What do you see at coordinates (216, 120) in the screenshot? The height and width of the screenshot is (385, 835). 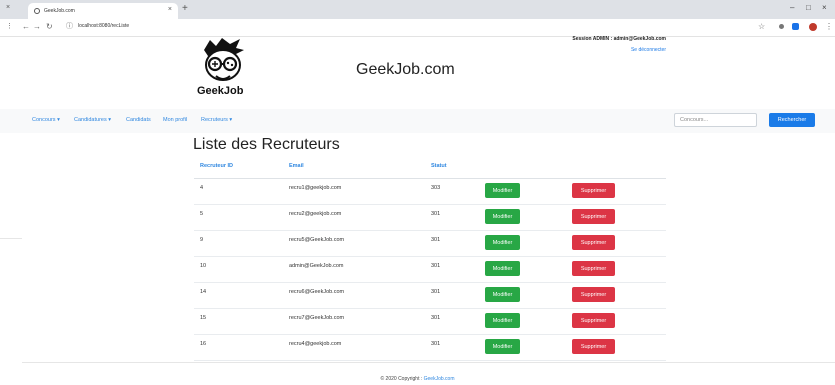 I see `nav-recruteurs: Recruteurs ▾` at bounding box center [216, 120].